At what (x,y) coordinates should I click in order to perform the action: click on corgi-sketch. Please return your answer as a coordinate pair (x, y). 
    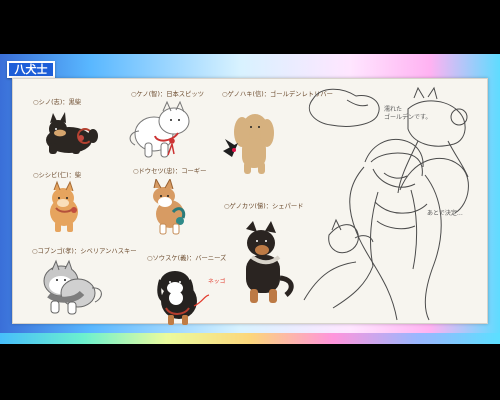
    Looking at the image, I should click on (169, 207).